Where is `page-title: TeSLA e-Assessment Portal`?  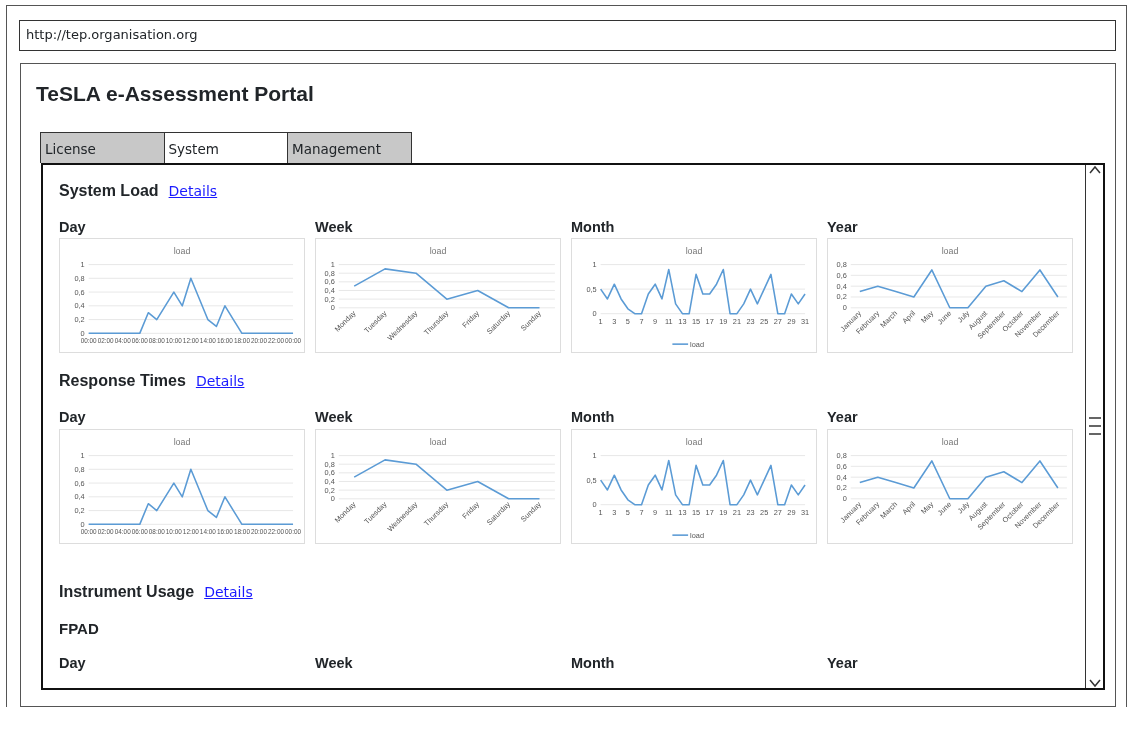
page-title: TeSLA e-Assessment Portal is located at coordinates (175, 94).